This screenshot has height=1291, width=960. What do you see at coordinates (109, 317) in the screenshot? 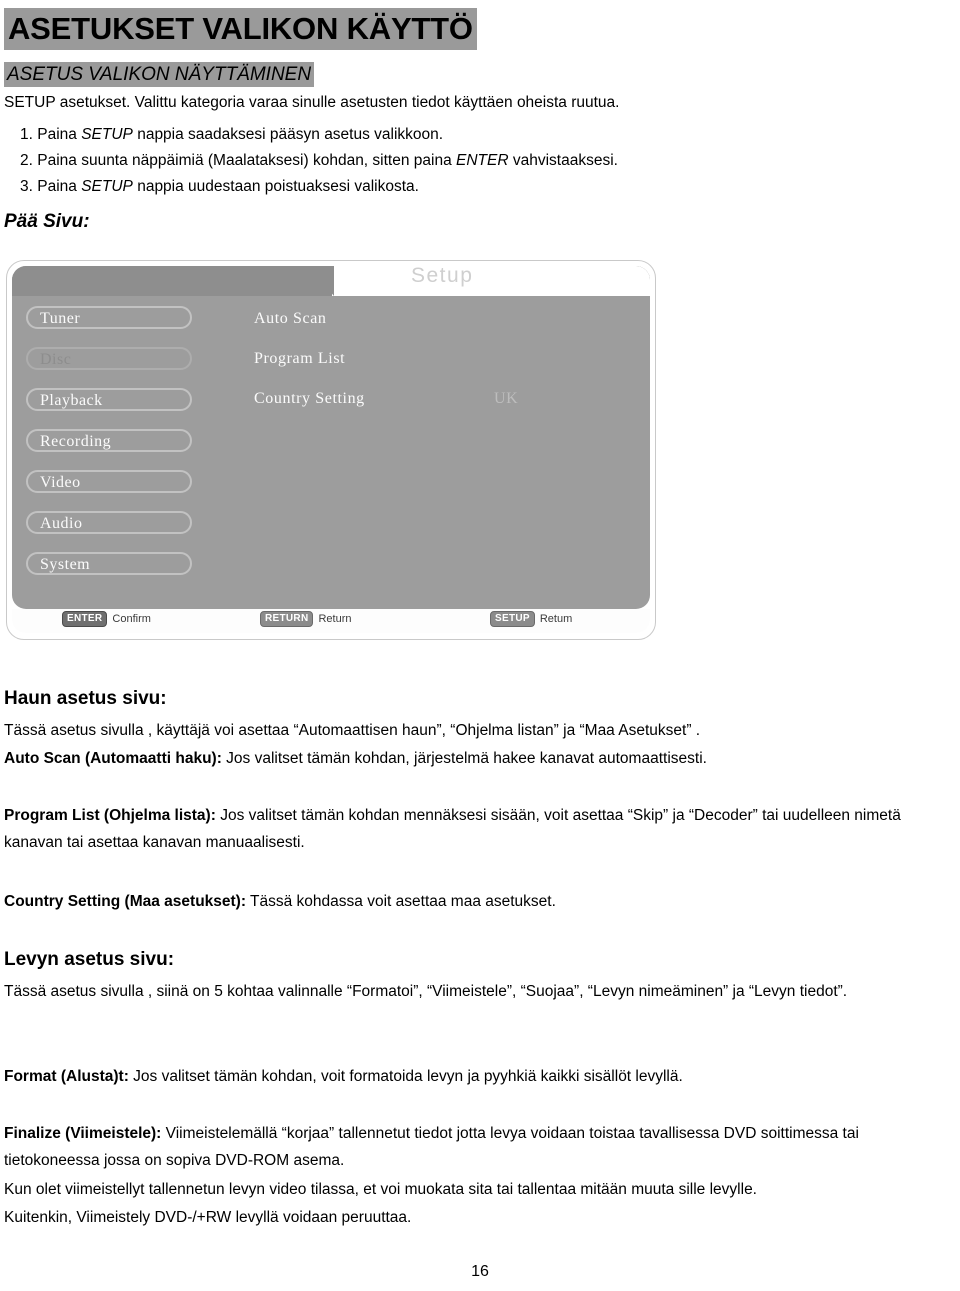
I see `osd-category-tuner: Tuner` at bounding box center [109, 317].